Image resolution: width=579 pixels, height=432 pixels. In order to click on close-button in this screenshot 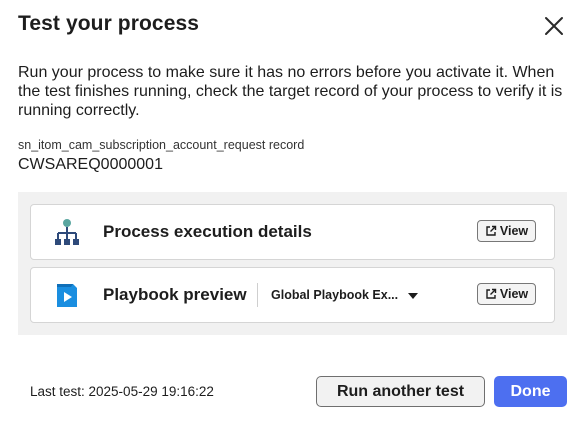, I will do `click(554, 26)`.